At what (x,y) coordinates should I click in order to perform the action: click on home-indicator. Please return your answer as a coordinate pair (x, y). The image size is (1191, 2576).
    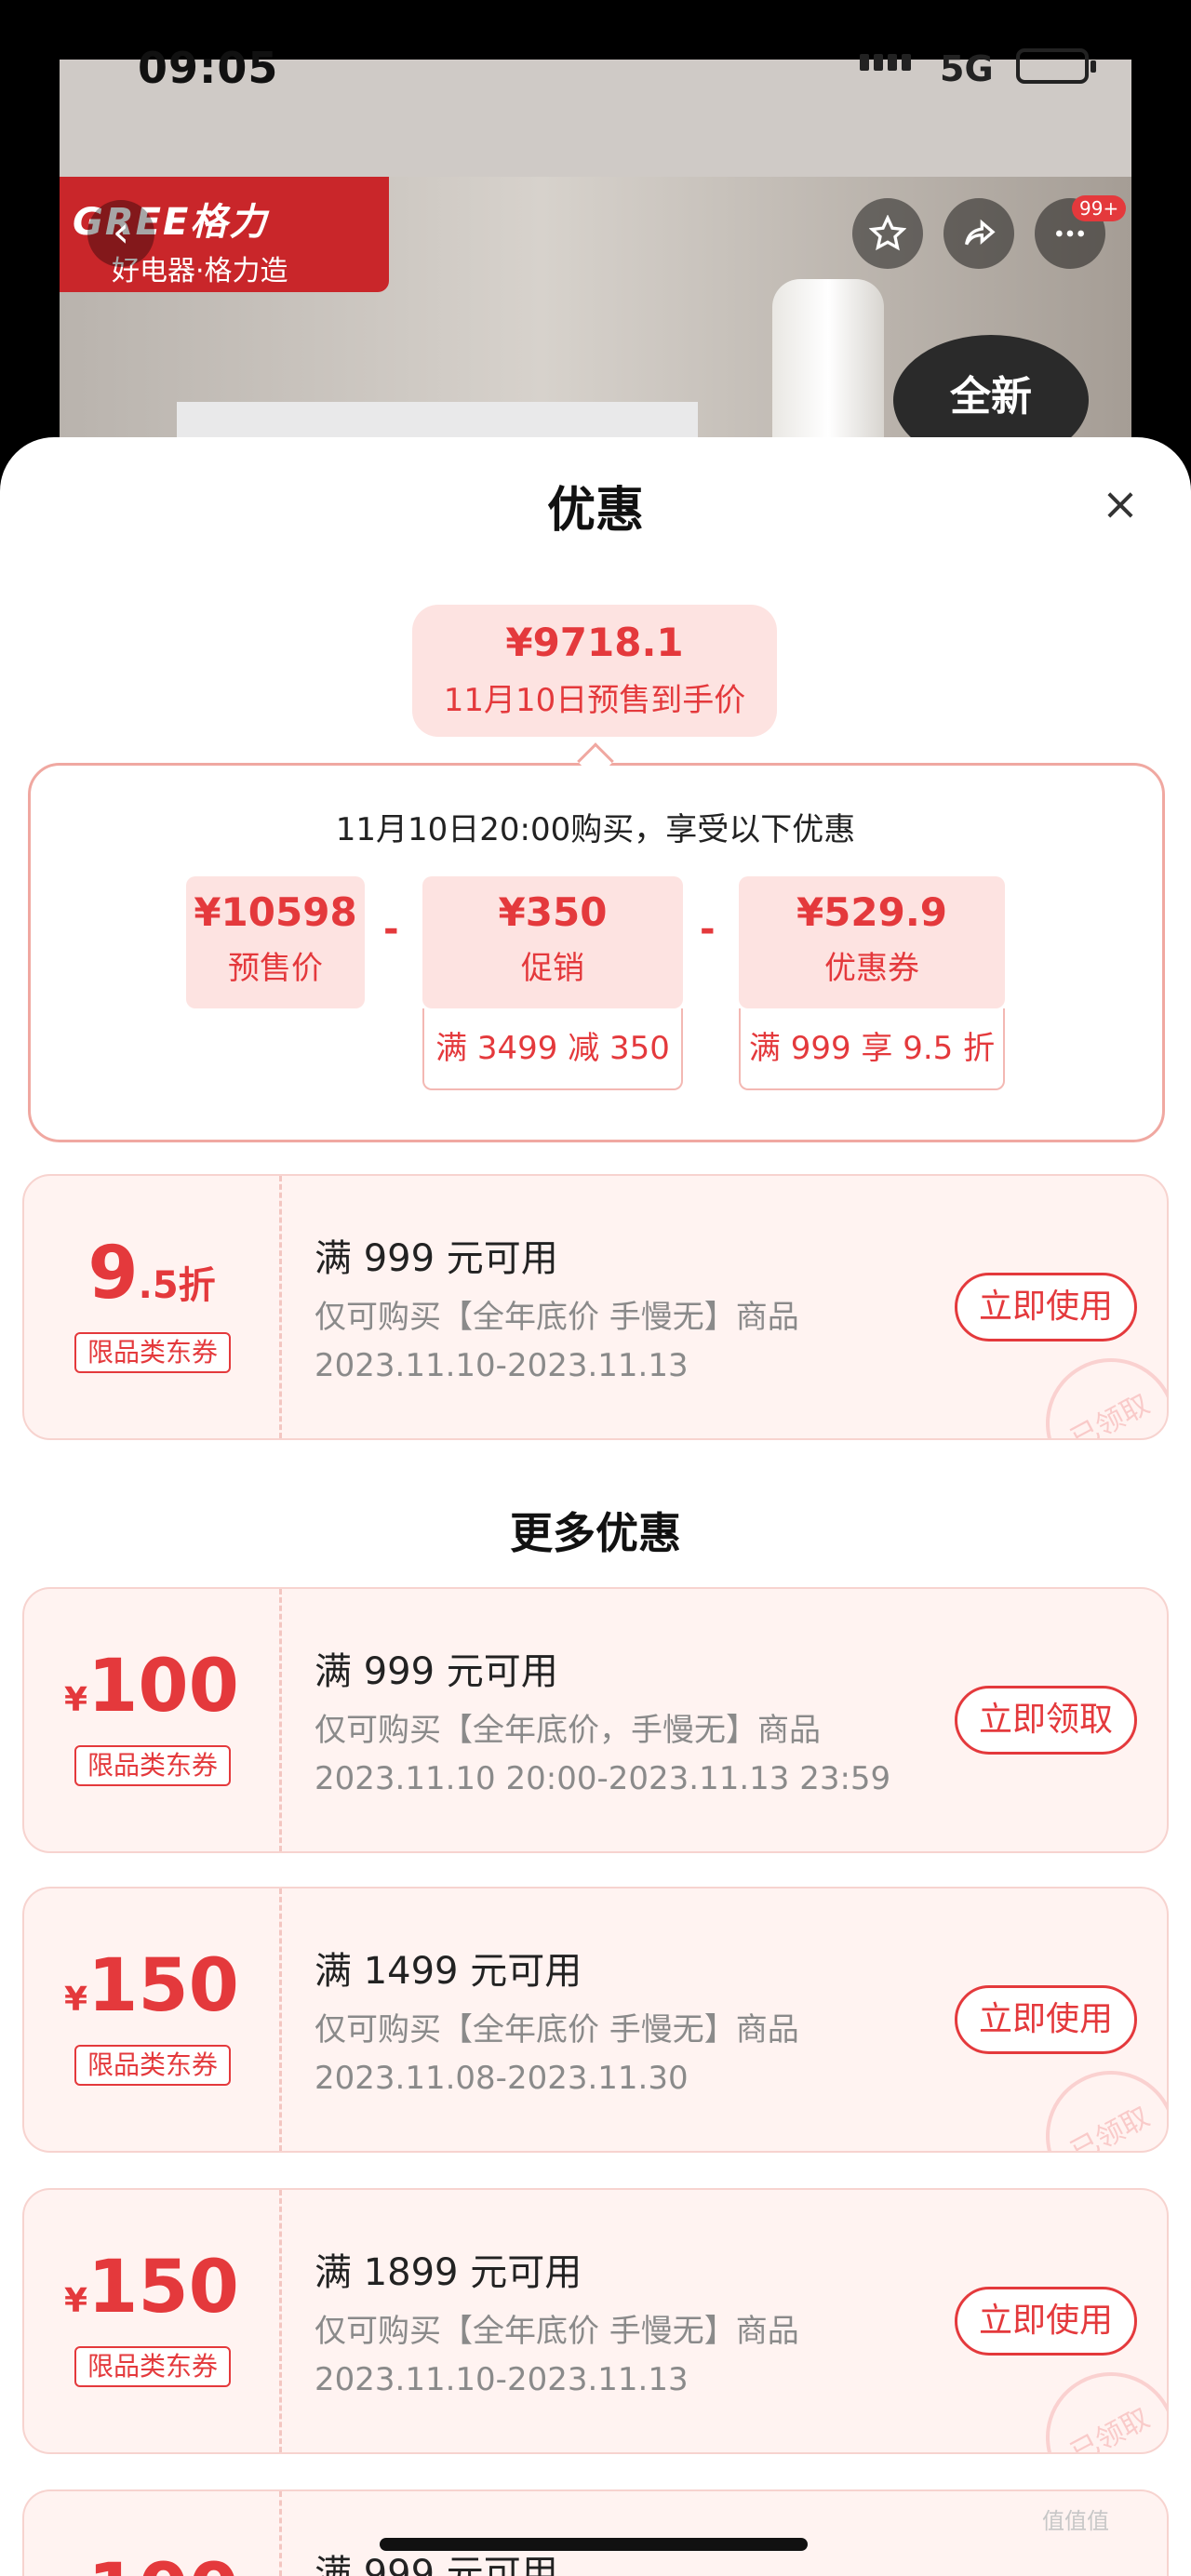
    Looking at the image, I should click on (594, 2544).